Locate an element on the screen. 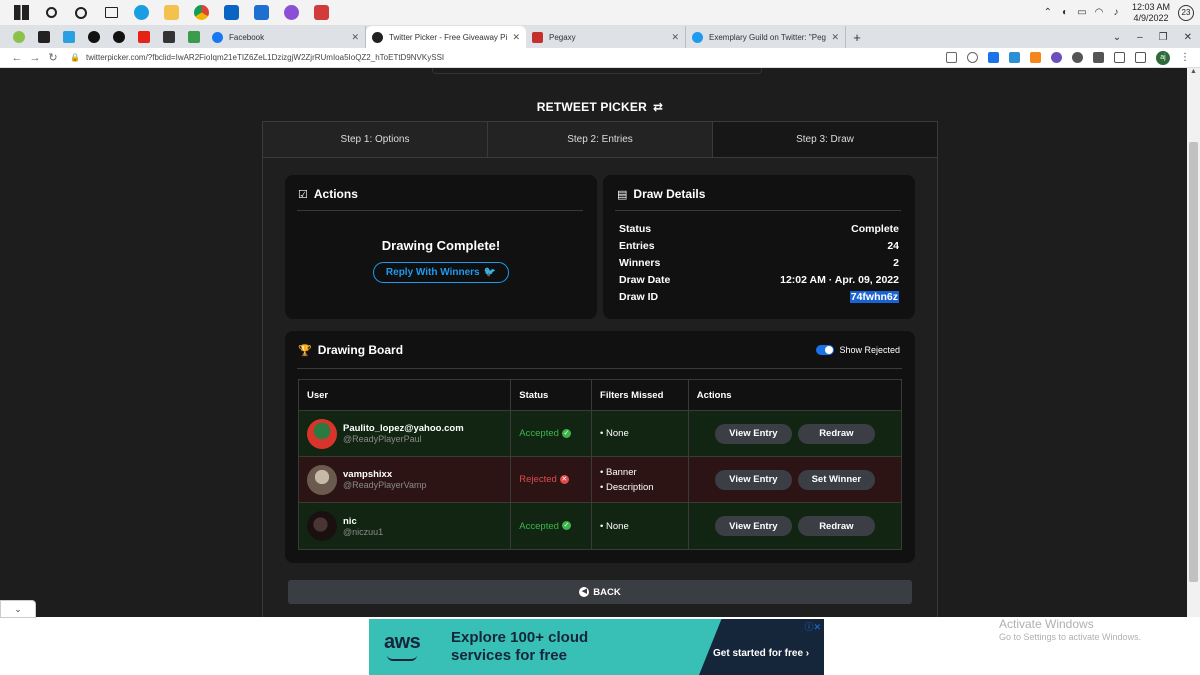  chrome-icon is located at coordinates (201, 13).